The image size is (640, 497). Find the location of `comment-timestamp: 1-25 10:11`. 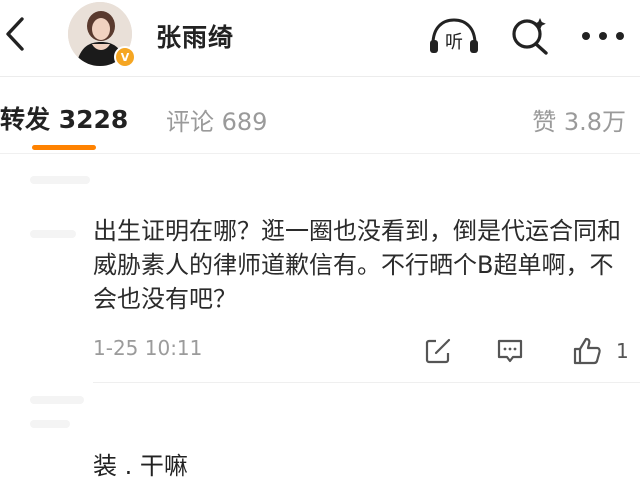

comment-timestamp: 1-25 10:11 is located at coordinates (148, 348).